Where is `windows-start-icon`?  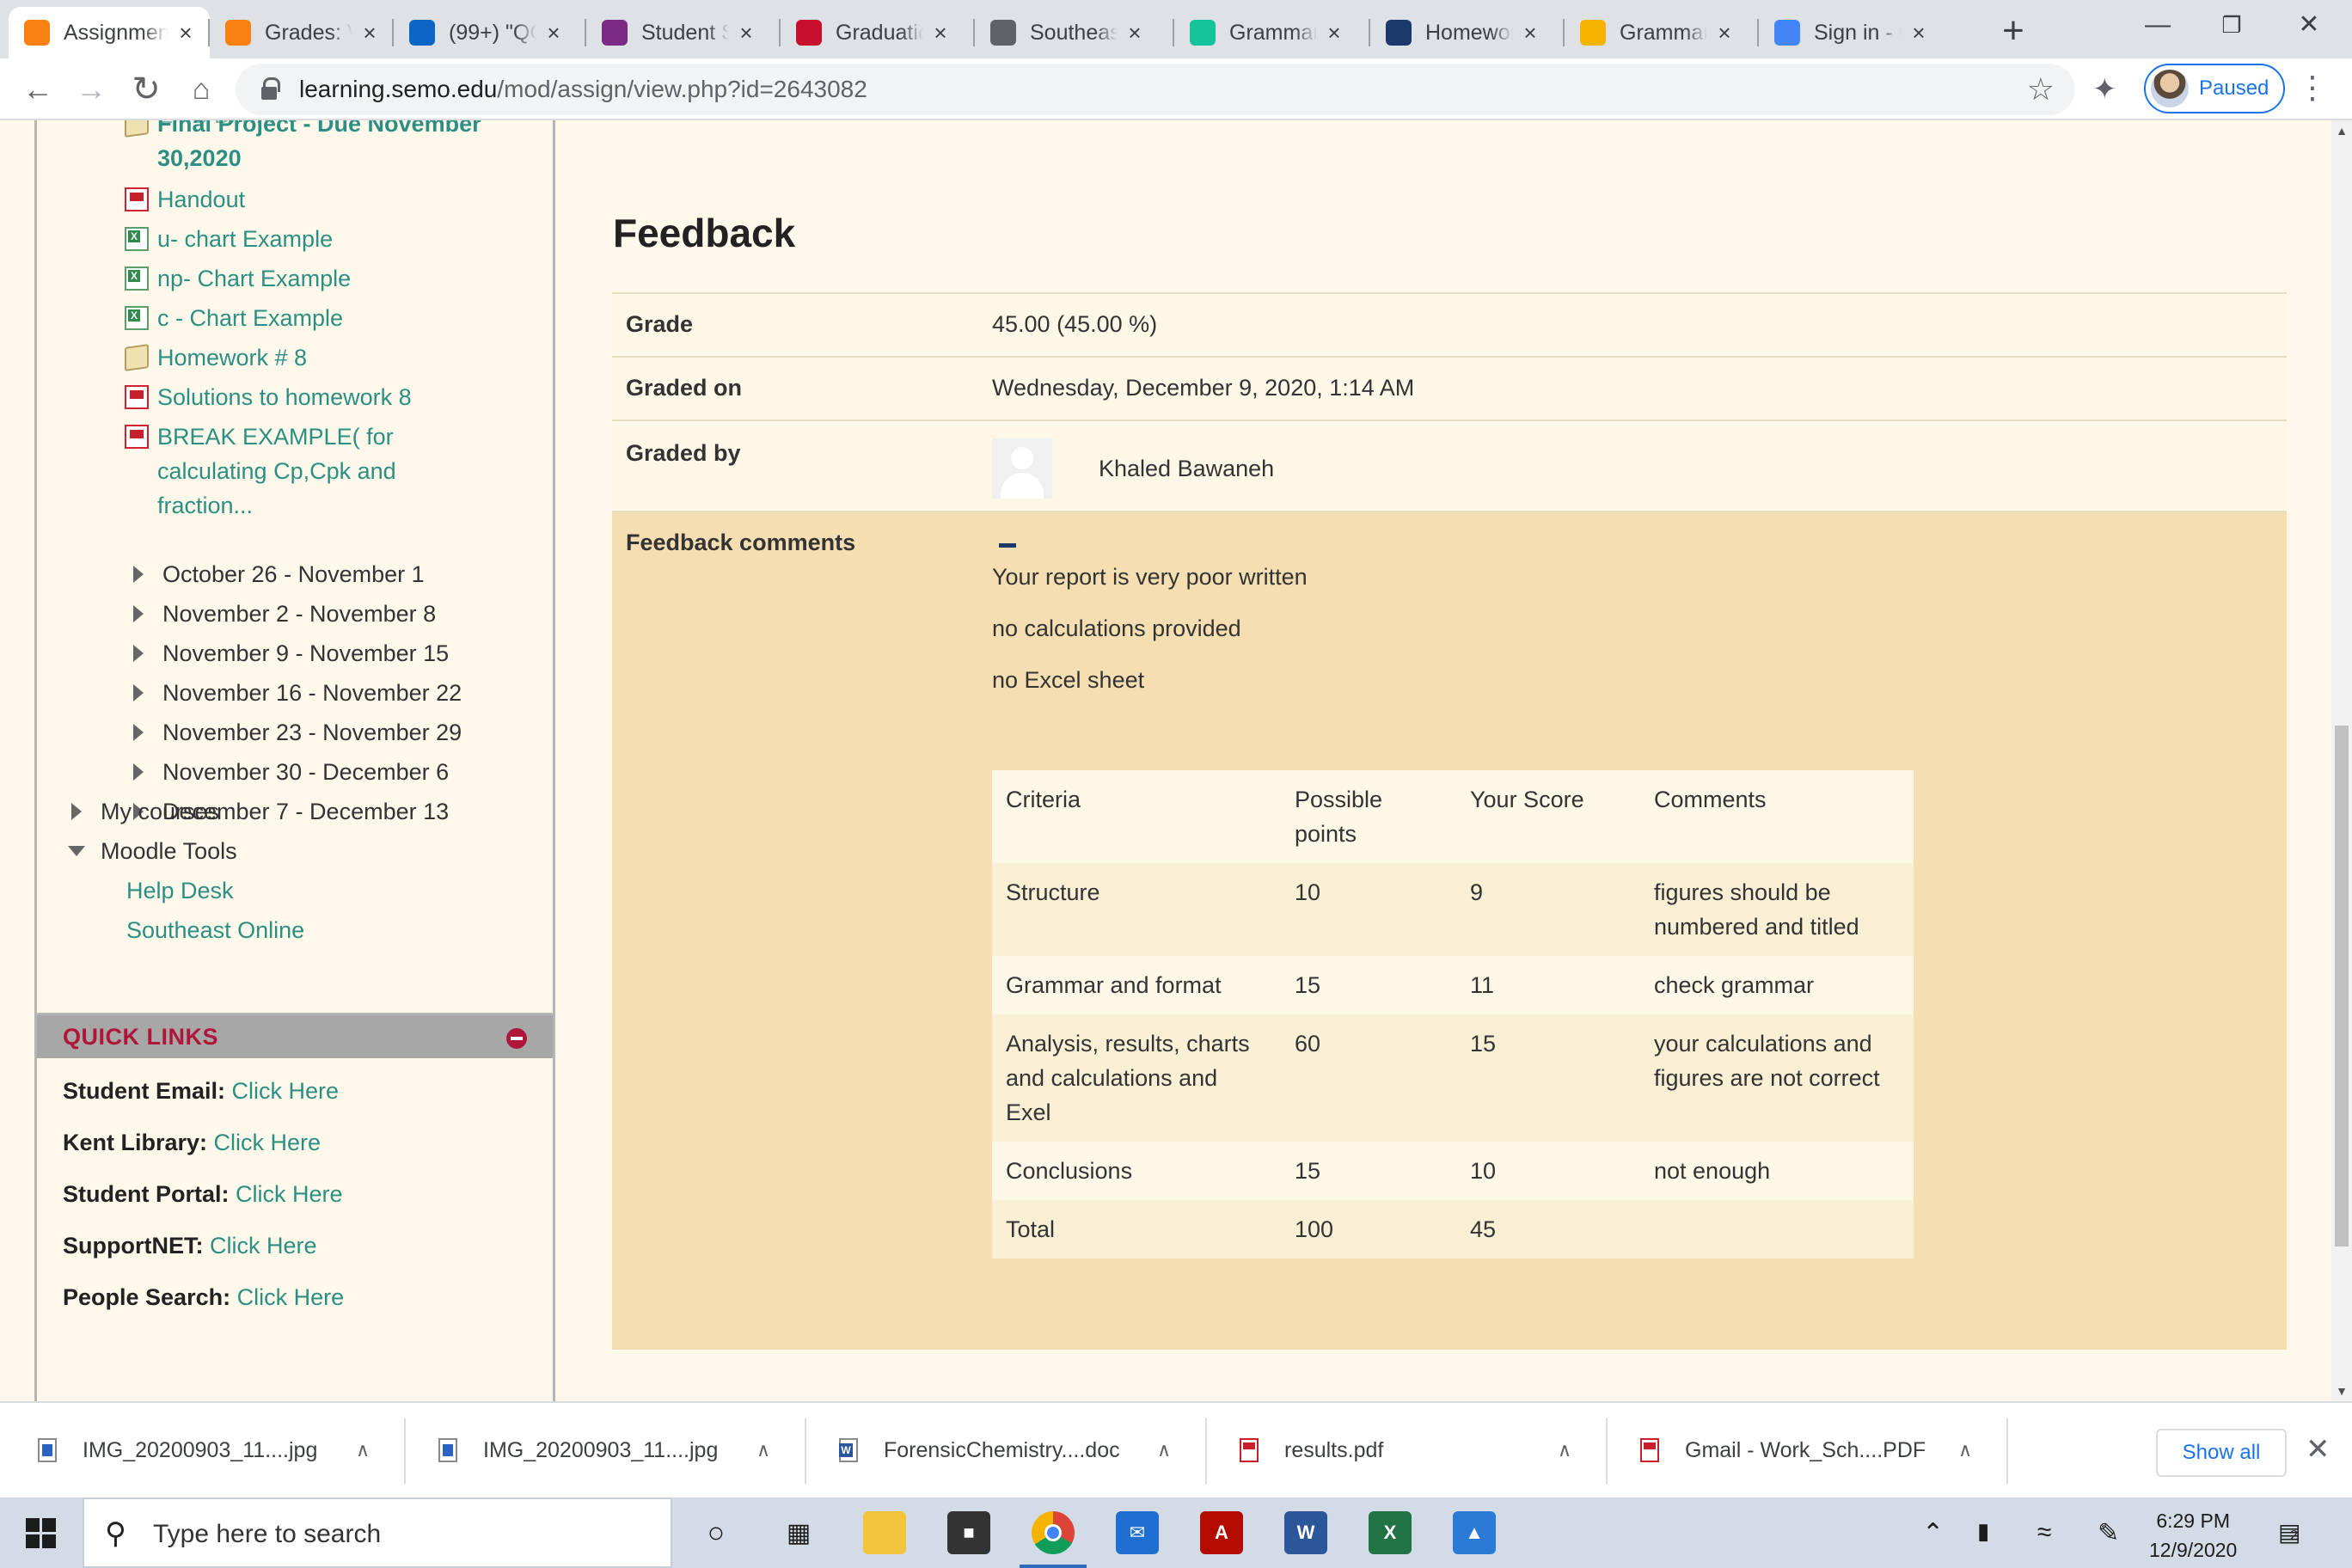 windows-start-icon is located at coordinates (41, 1533).